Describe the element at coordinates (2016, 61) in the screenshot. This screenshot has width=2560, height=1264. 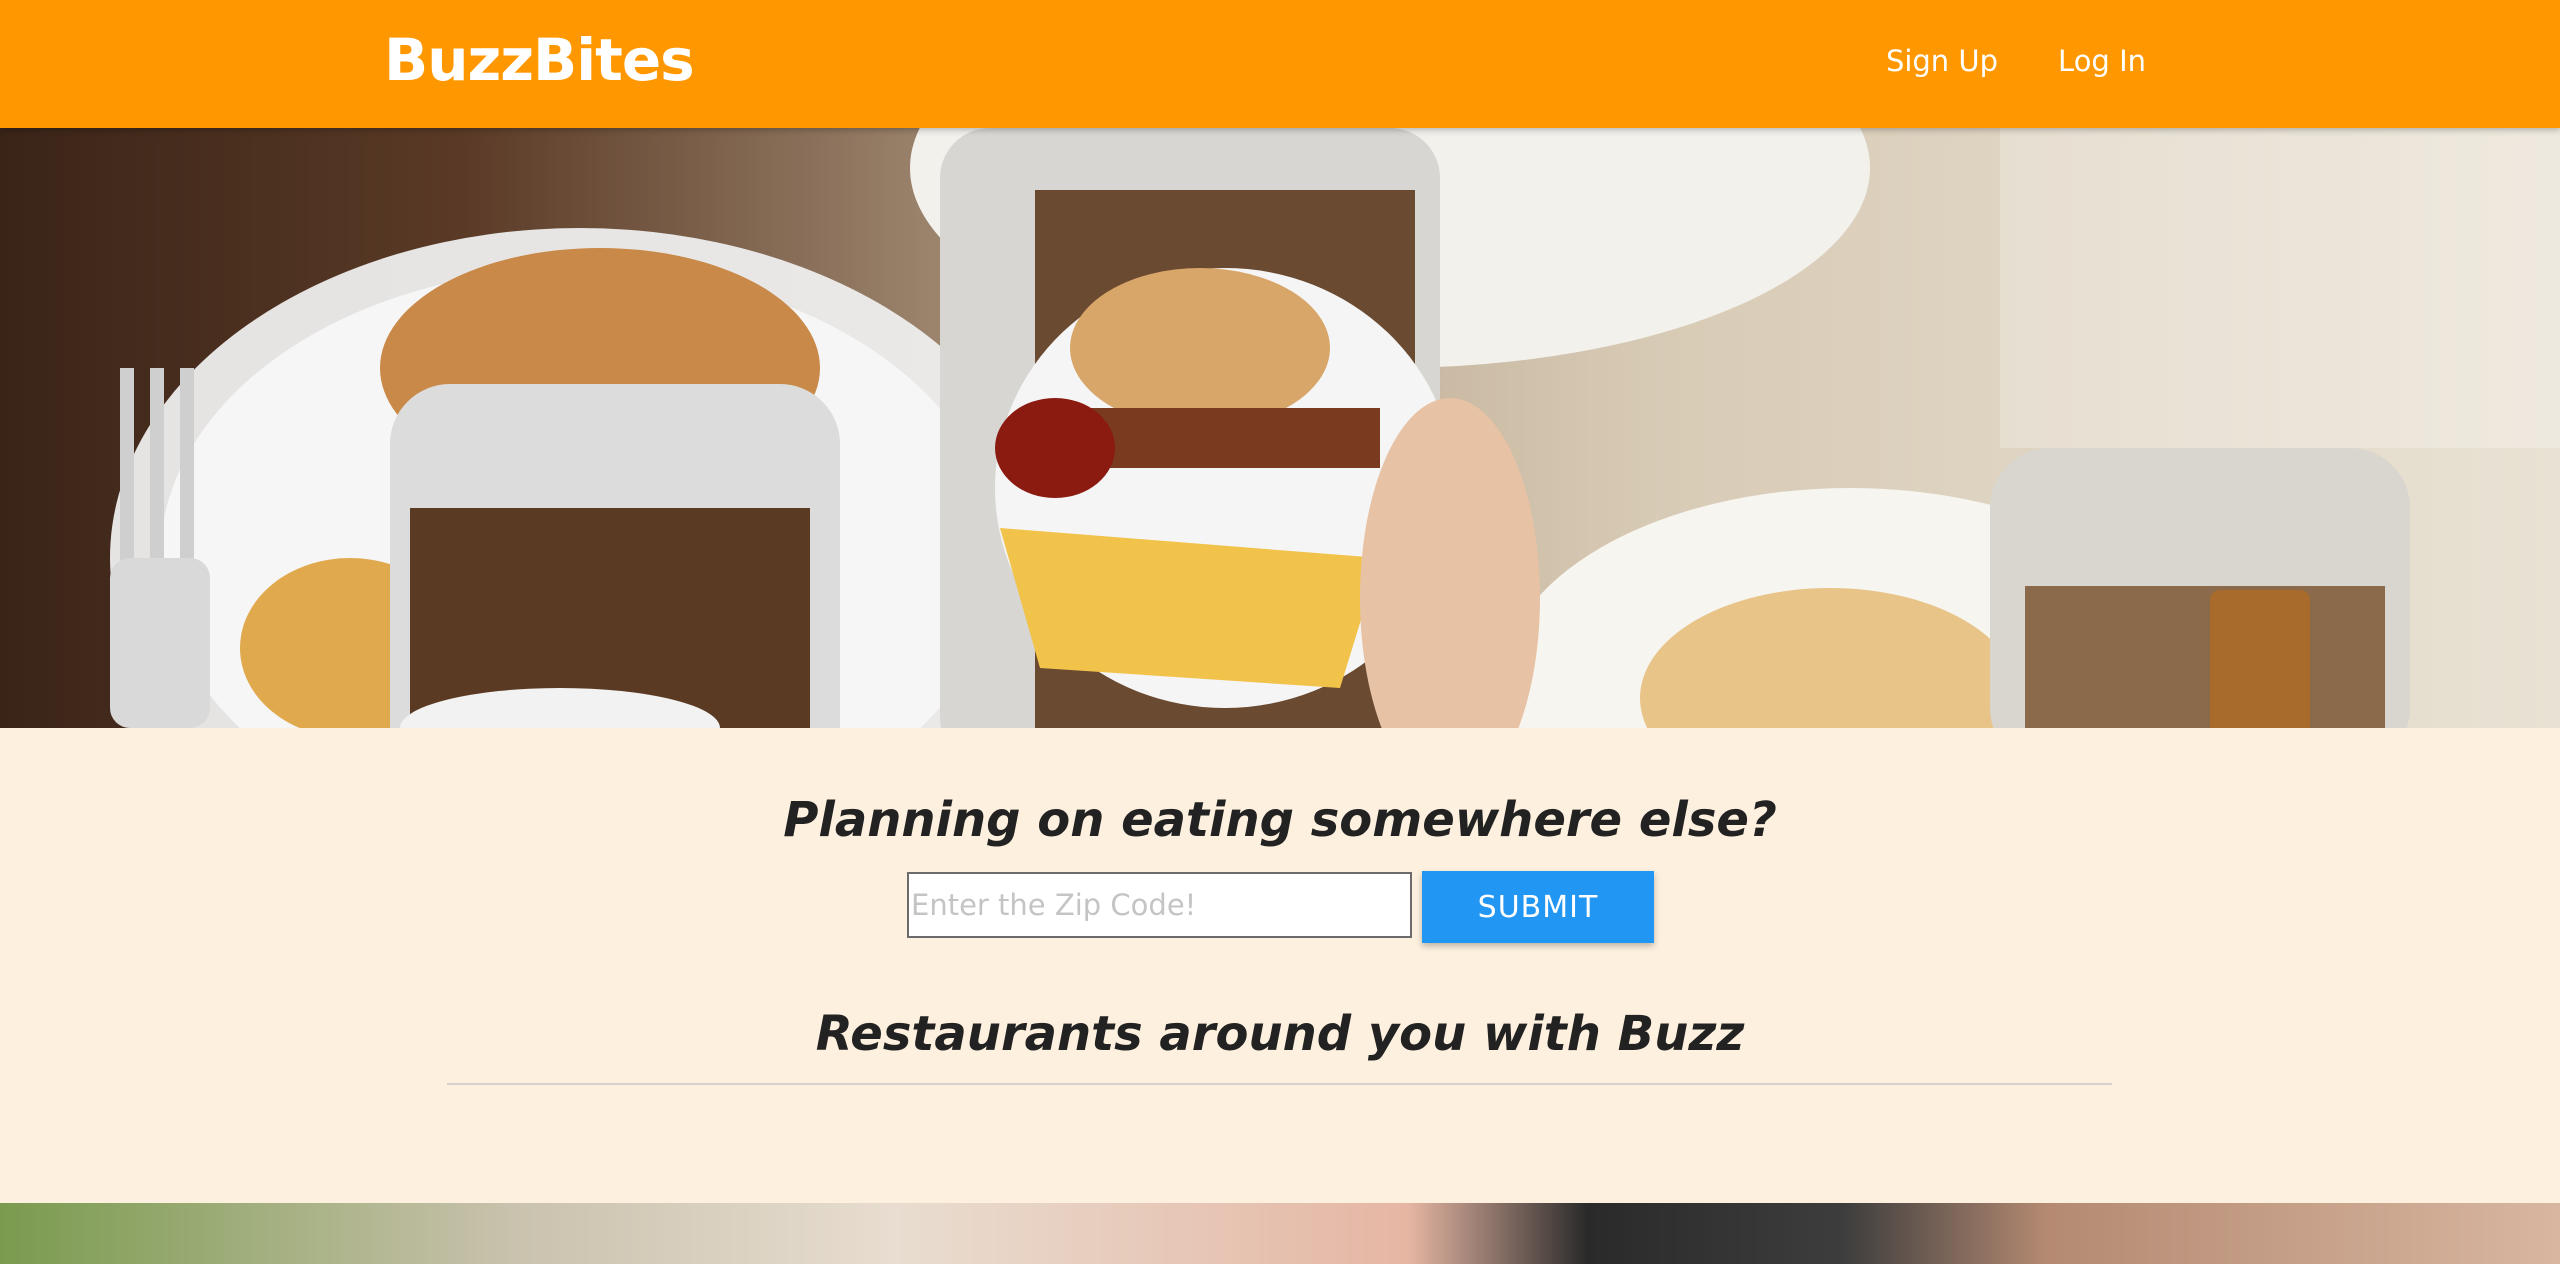
I see `nav-links: Sign Up Log In` at that location.